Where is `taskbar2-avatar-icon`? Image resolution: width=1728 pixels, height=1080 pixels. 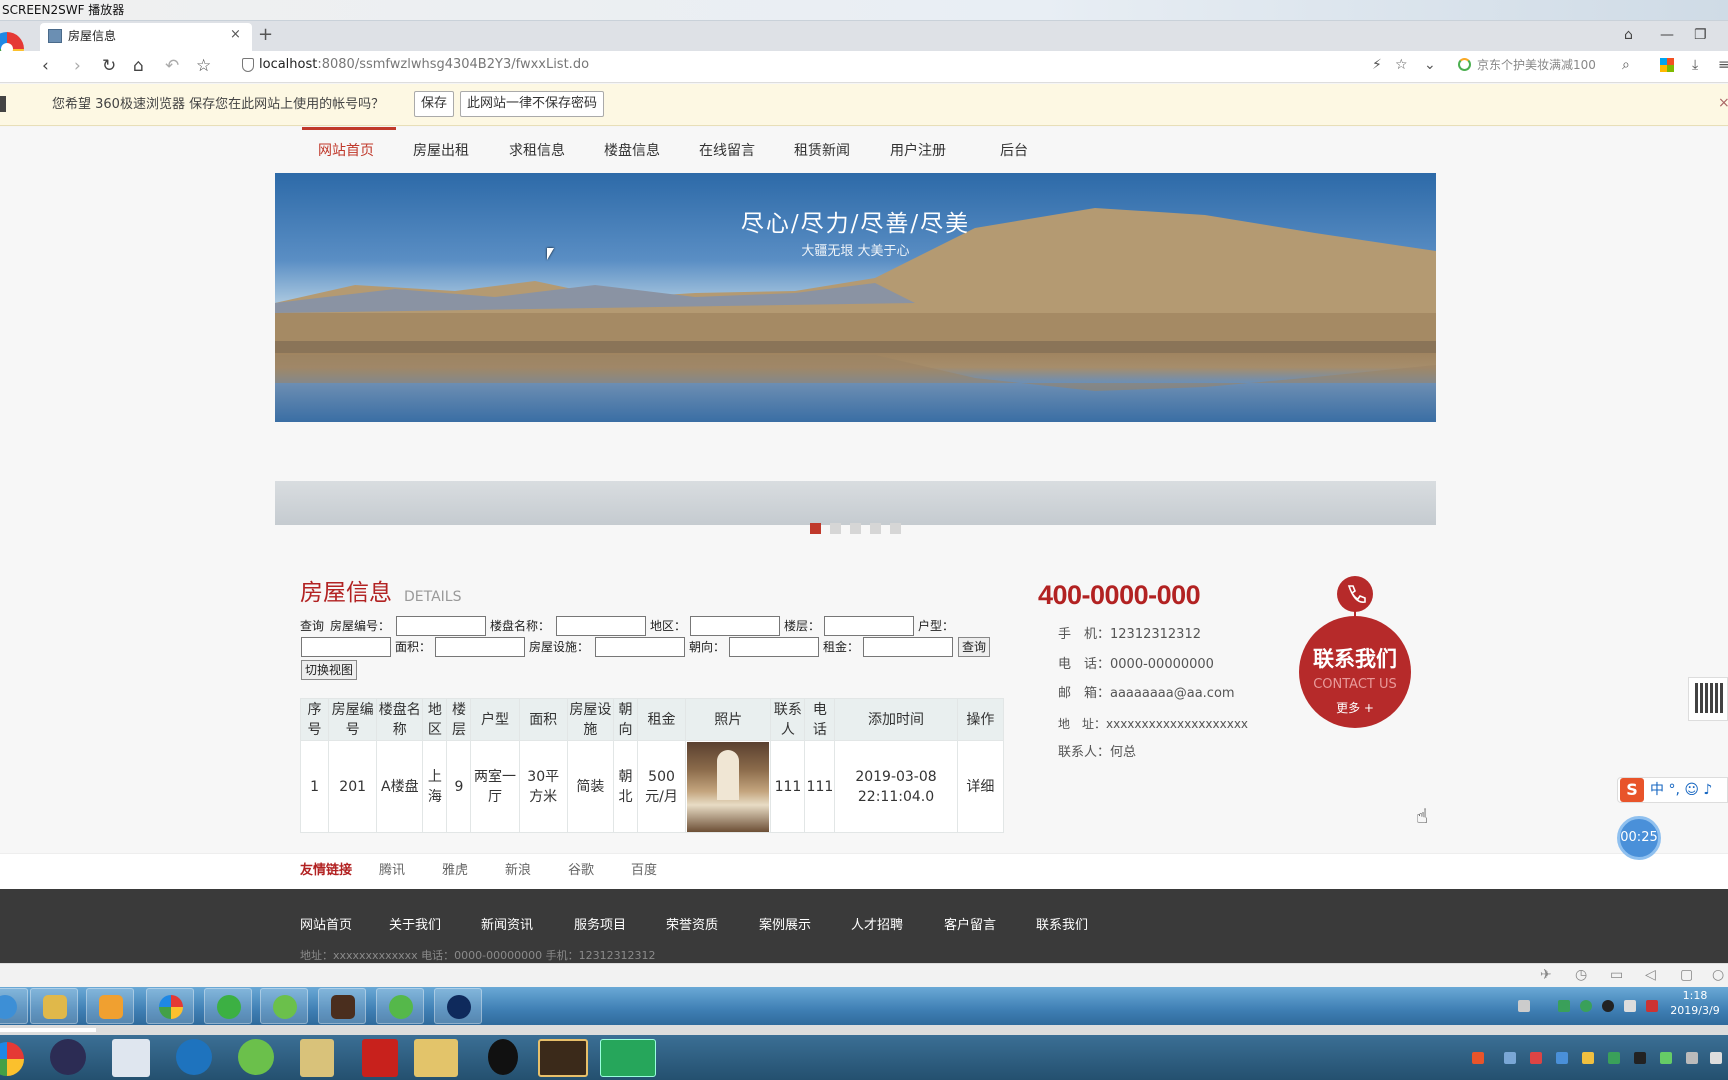 taskbar2-avatar-icon is located at coordinates (563, 1058).